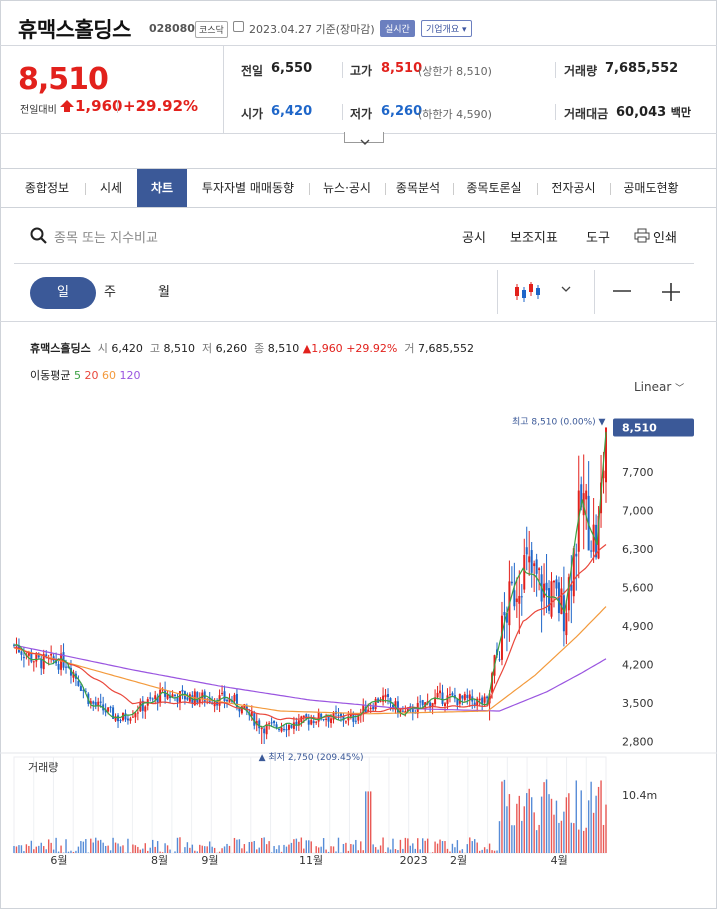  I want to click on period-week-button: 주, so click(110, 293).